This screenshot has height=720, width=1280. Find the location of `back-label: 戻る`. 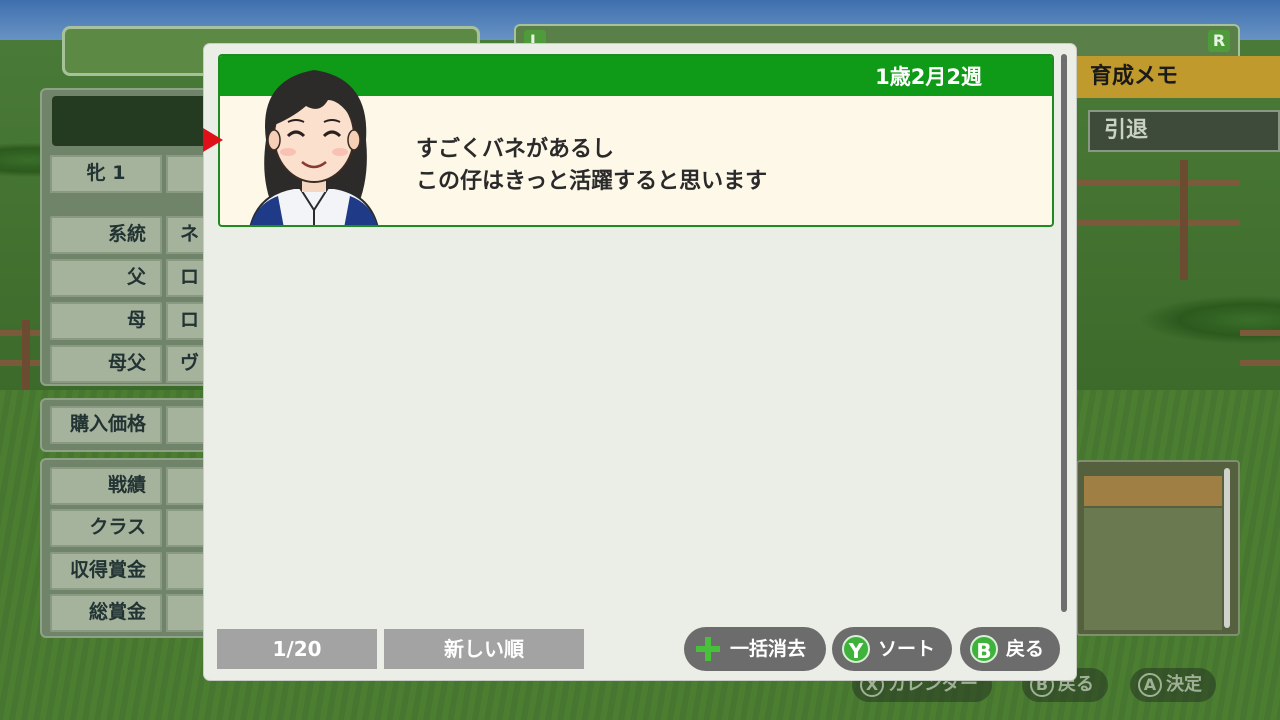

back-label: 戻る is located at coordinates (1025, 649).